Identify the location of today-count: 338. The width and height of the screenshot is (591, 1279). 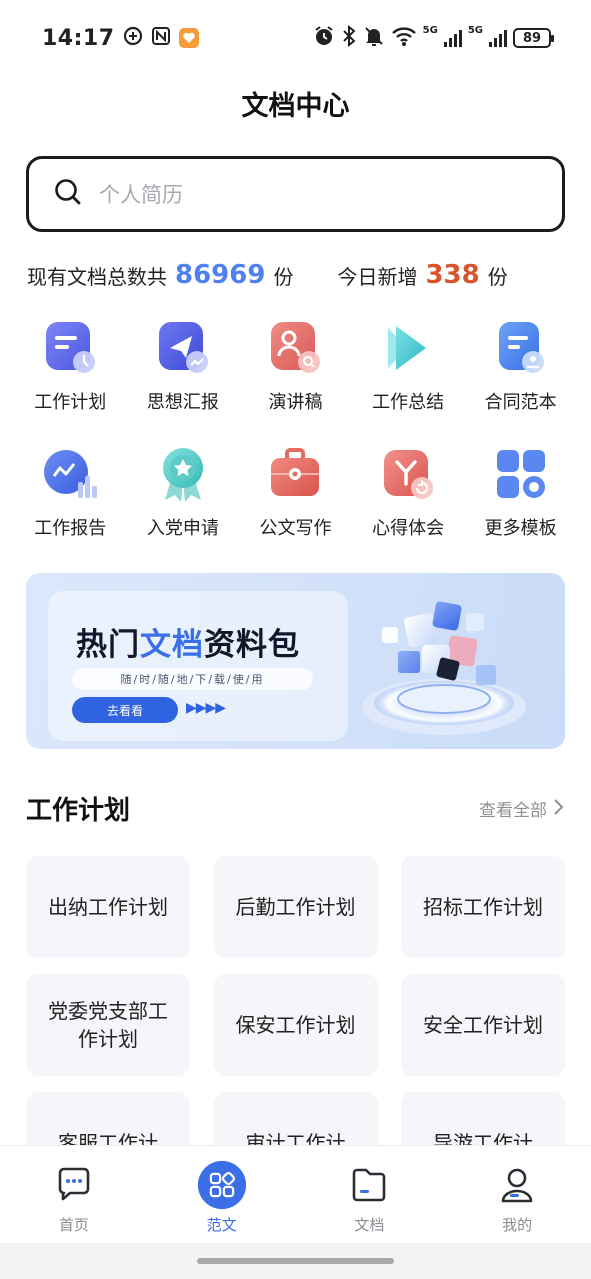
(452, 275).